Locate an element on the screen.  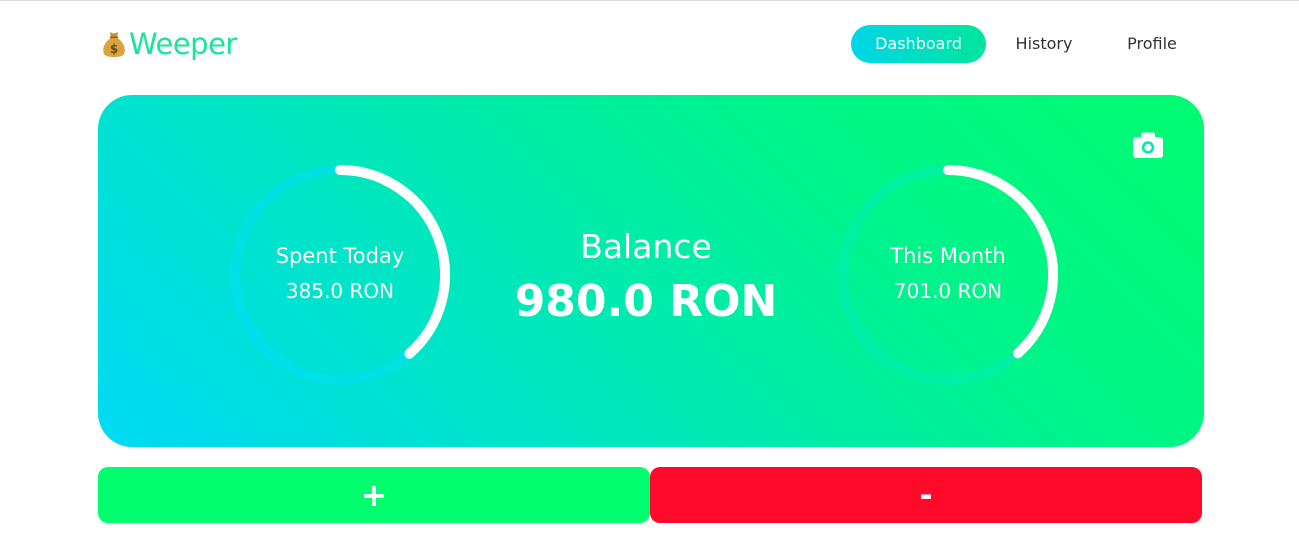
tab-dashboard: Dashboard is located at coordinates (918, 44).